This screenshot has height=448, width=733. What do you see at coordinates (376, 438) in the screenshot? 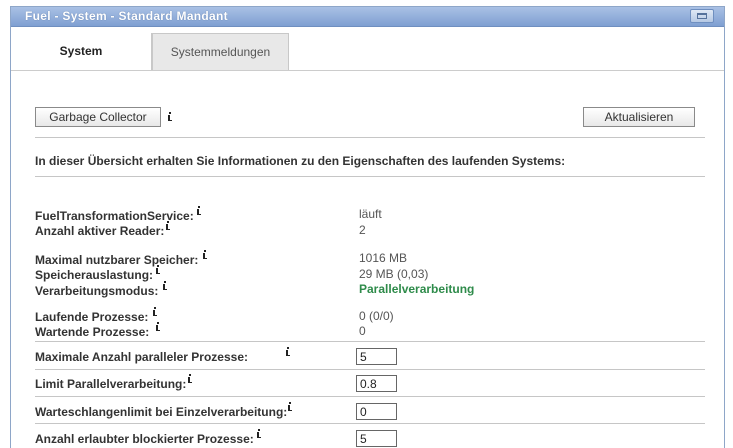
I see `blocked-processes-input` at bounding box center [376, 438].